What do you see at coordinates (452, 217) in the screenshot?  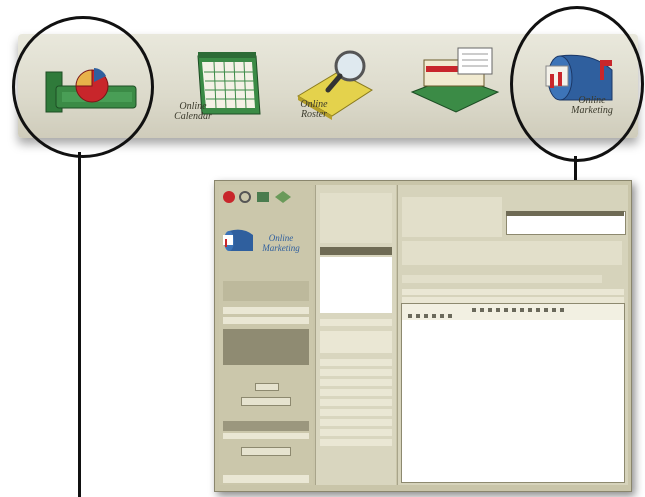 I see `welcome-text` at bounding box center [452, 217].